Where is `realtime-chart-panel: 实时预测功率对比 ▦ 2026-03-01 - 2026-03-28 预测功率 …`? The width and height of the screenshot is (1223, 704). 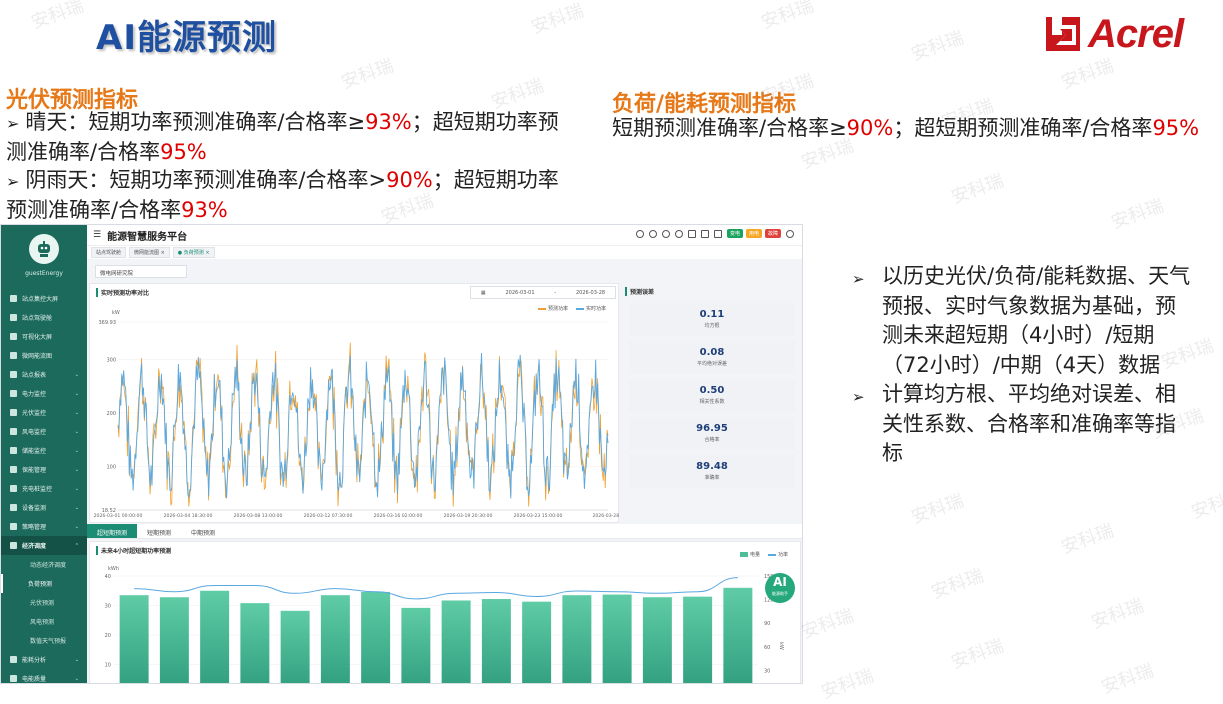
realtime-chart-panel: 实时预测功率对比 ▦ 2026-03-01 - 2026-03-28 预测功率 … is located at coordinates (354, 403).